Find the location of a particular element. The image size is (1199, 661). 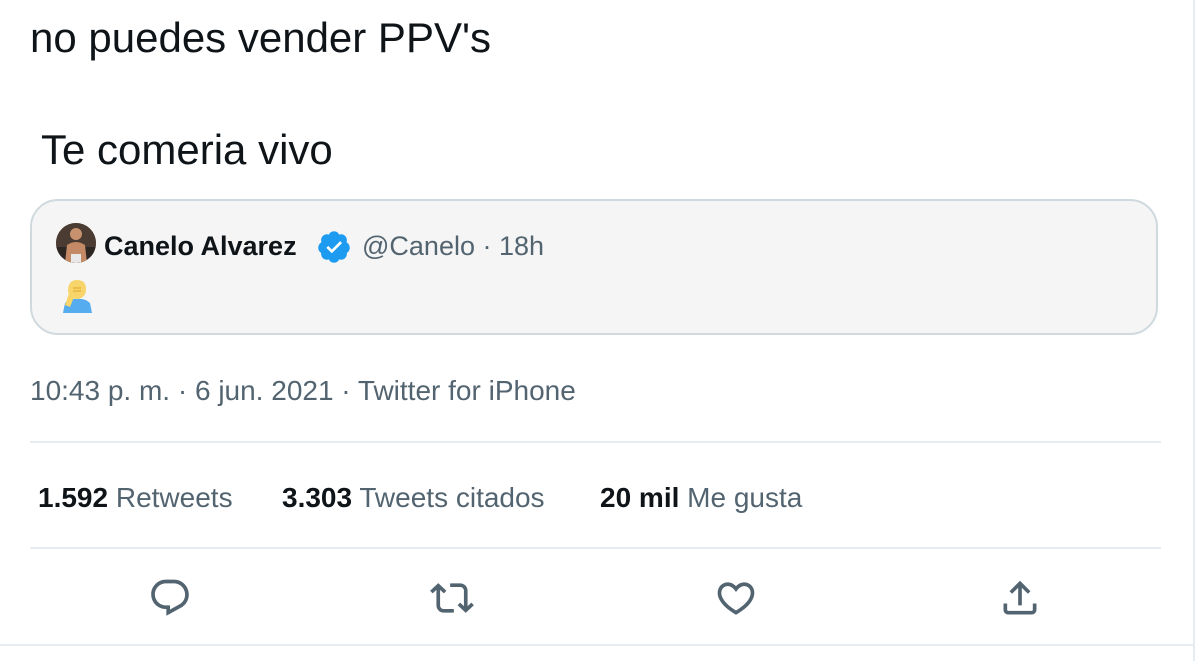

avatar is located at coordinates (76, 243).